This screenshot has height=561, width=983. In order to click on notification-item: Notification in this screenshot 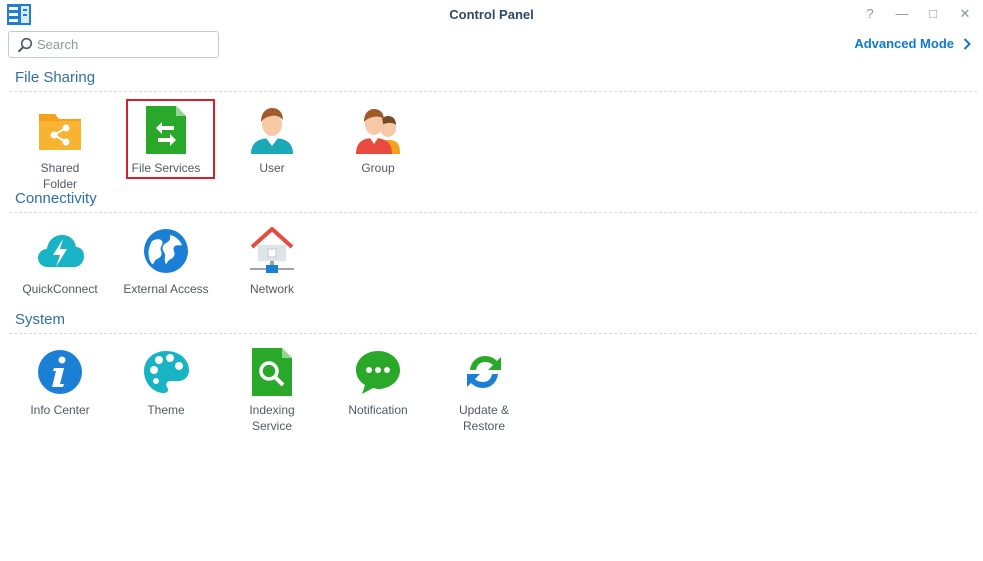, I will do `click(378, 383)`.